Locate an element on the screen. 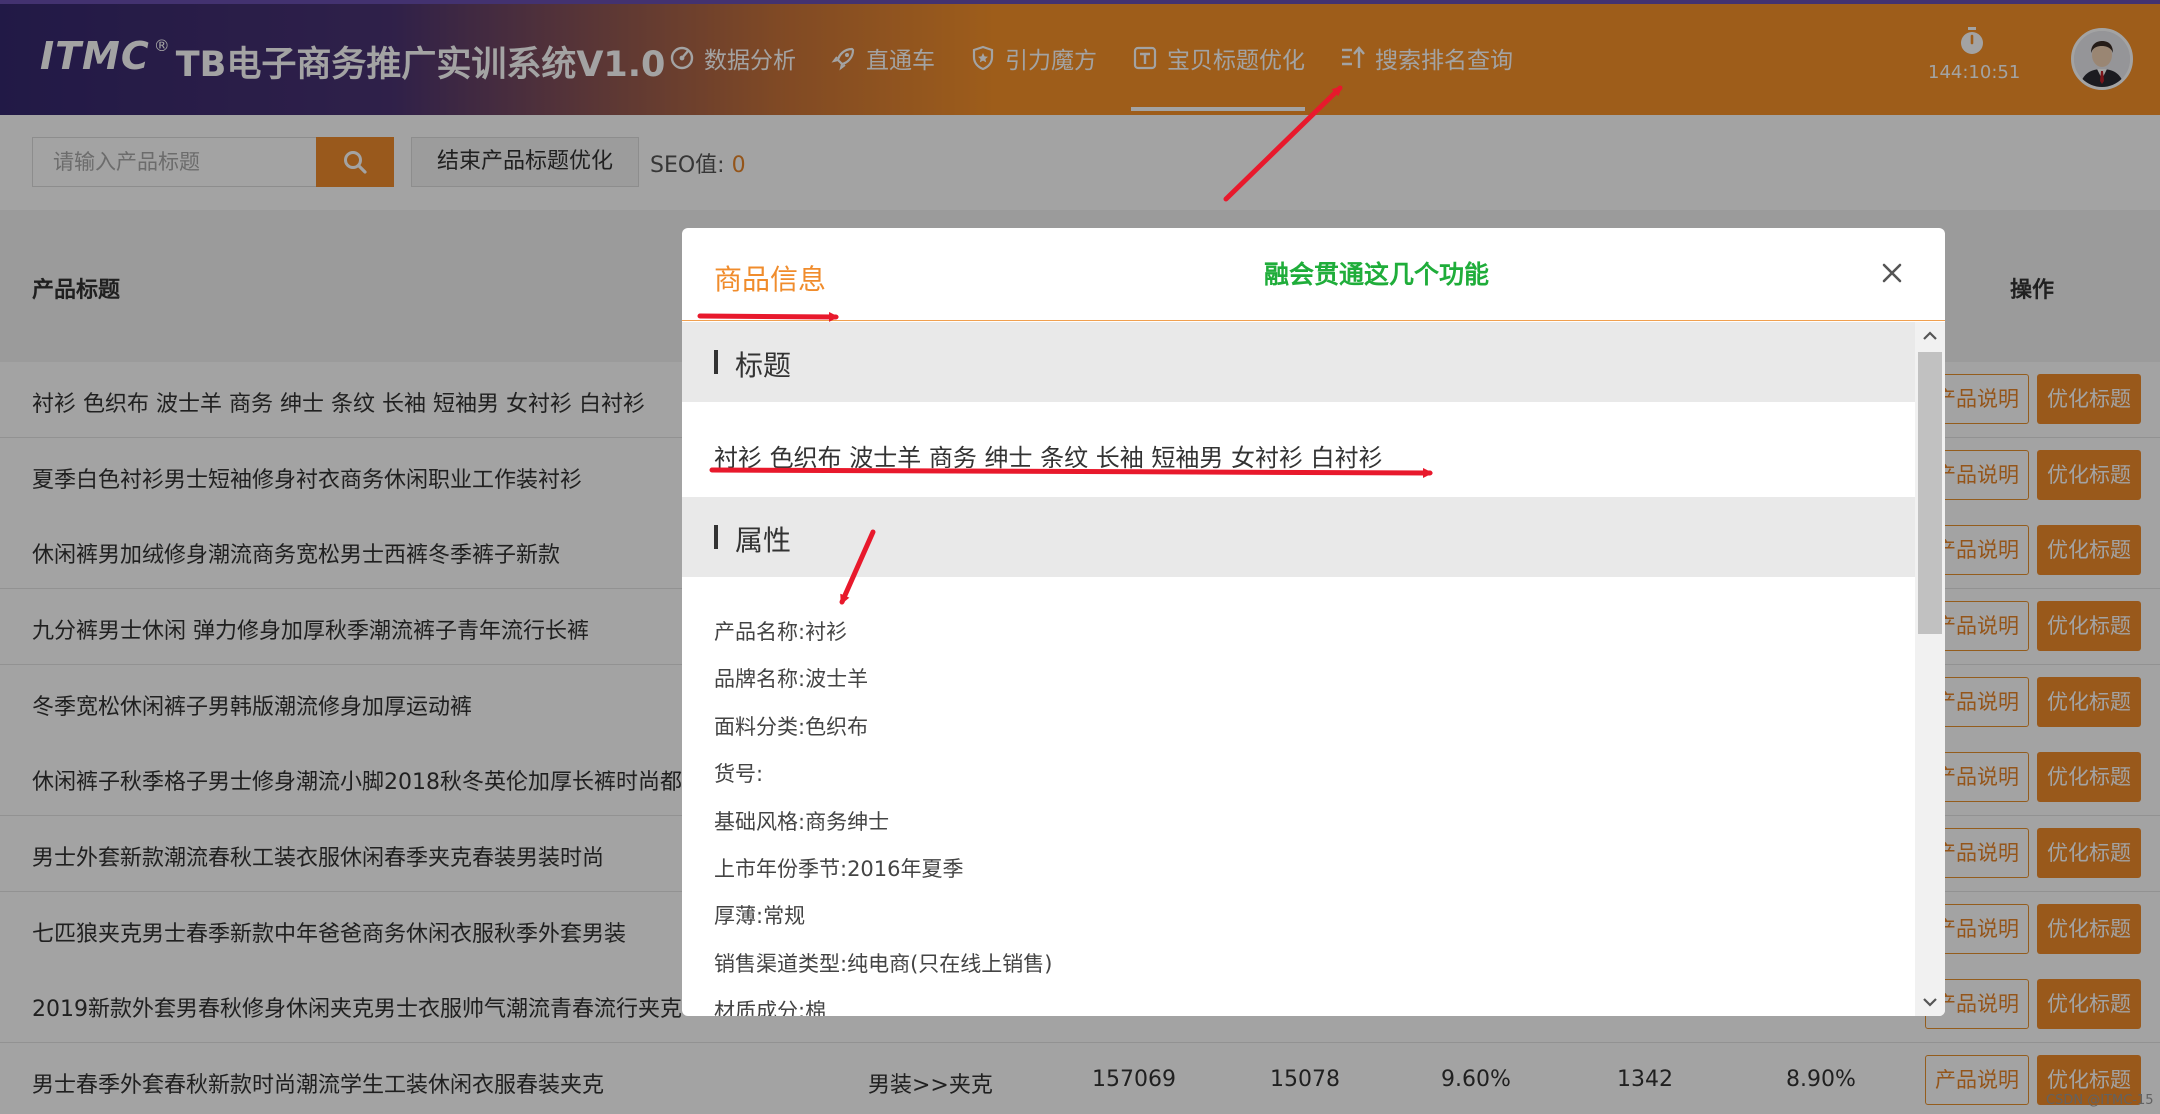  attribute-item: 材质成分:棉 is located at coordinates (770, 1007).